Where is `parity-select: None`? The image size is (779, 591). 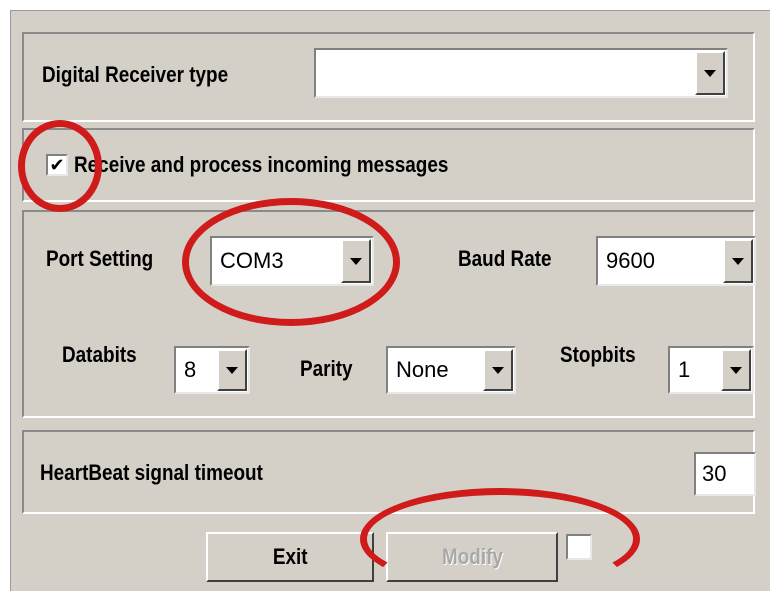 parity-select: None is located at coordinates (451, 370).